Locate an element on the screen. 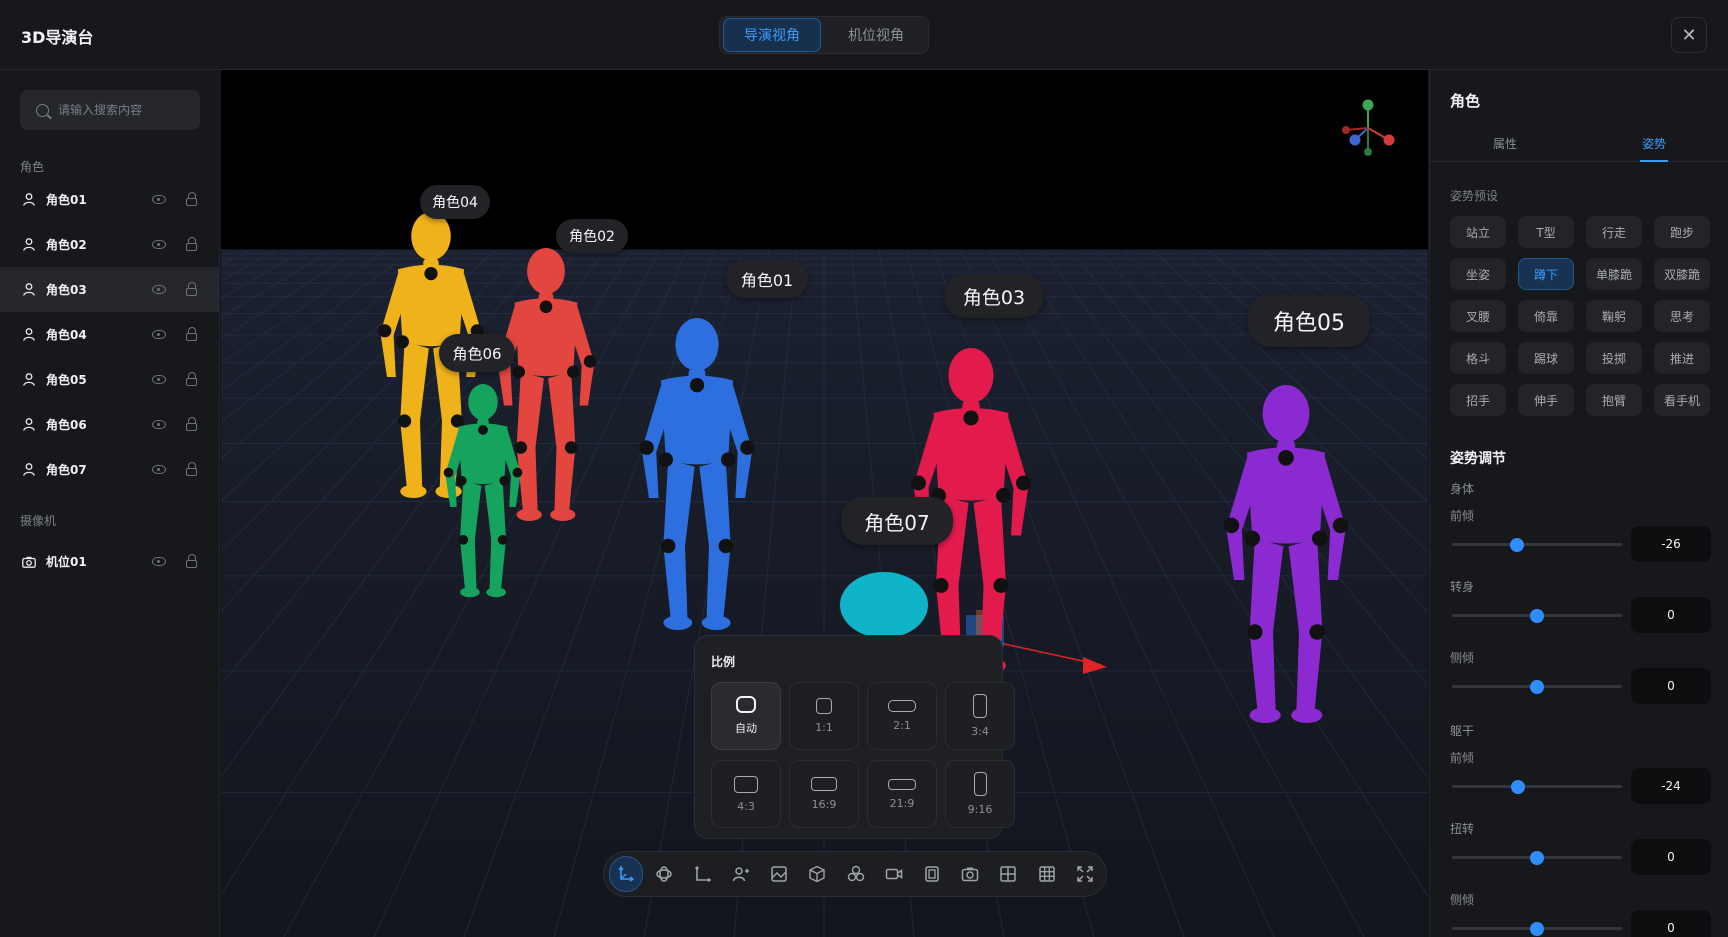 The height and width of the screenshot is (937, 1728). search-input is located at coordinates (123, 110).